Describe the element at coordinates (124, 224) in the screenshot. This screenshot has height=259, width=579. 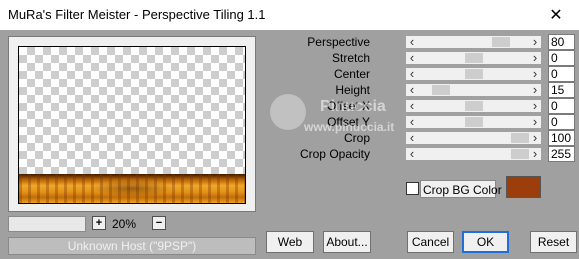
I see `zoom-level: 20%` at that location.